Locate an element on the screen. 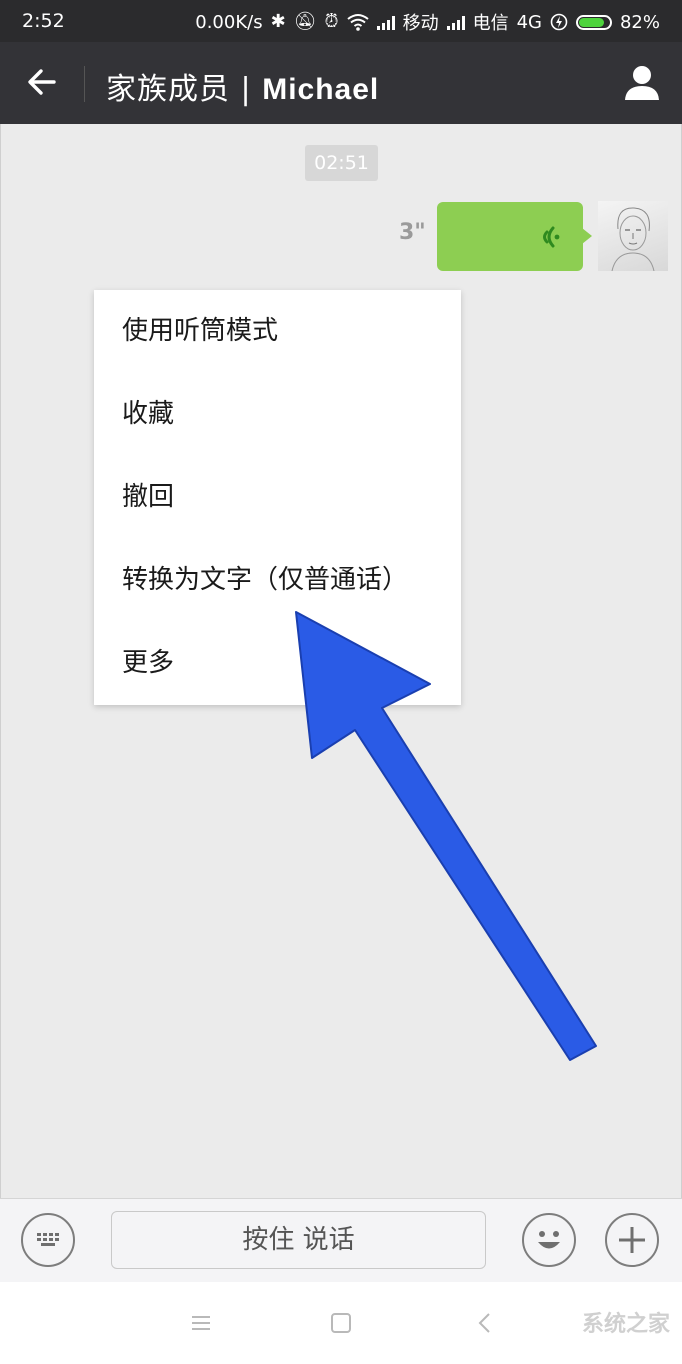 The image size is (682, 1364). emoji-button is located at coordinates (549, 1240).